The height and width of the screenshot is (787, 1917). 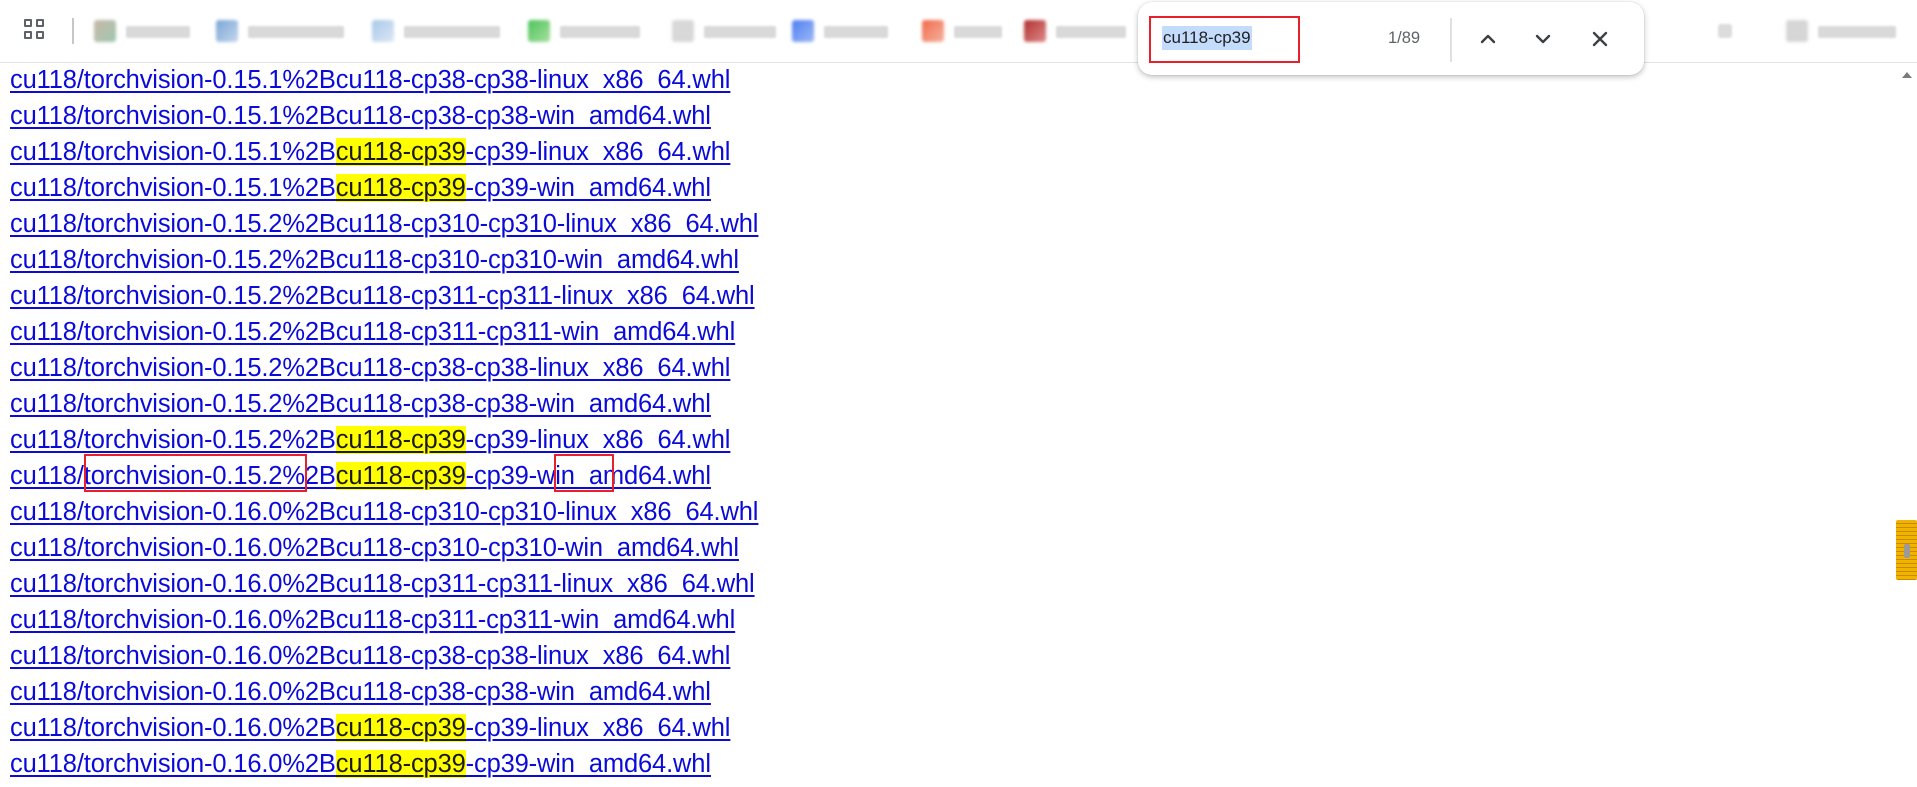 I want to click on scrollbar-thumb-grip, so click(x=1907, y=551).